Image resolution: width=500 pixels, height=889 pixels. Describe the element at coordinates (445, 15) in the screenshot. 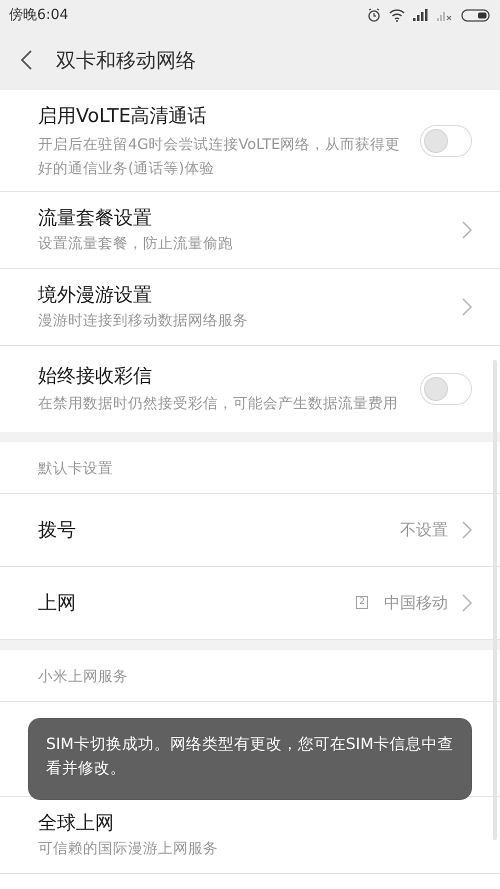

I see `no-signal-icon` at that location.